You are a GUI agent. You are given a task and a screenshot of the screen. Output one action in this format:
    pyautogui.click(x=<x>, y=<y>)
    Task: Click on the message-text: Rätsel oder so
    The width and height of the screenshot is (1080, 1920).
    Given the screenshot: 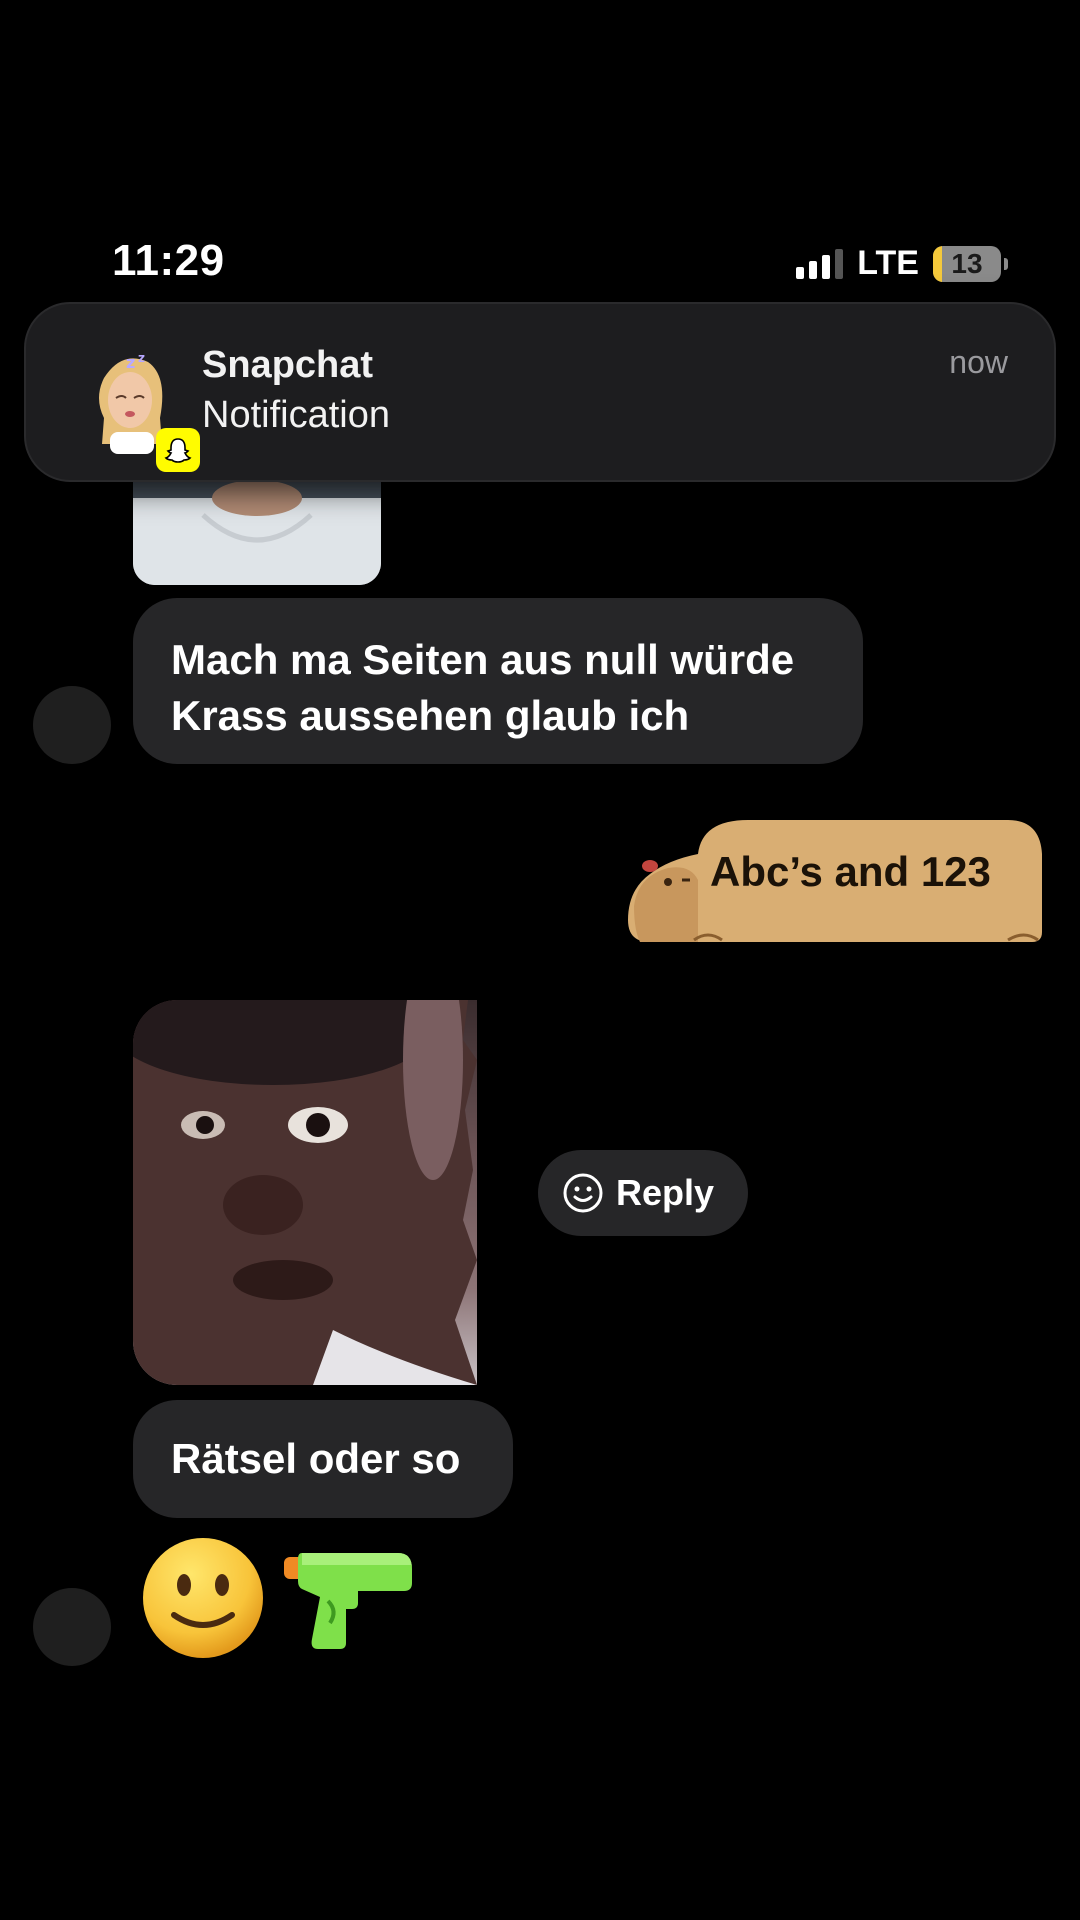 What is the action you would take?
    pyautogui.click(x=316, y=1458)
    